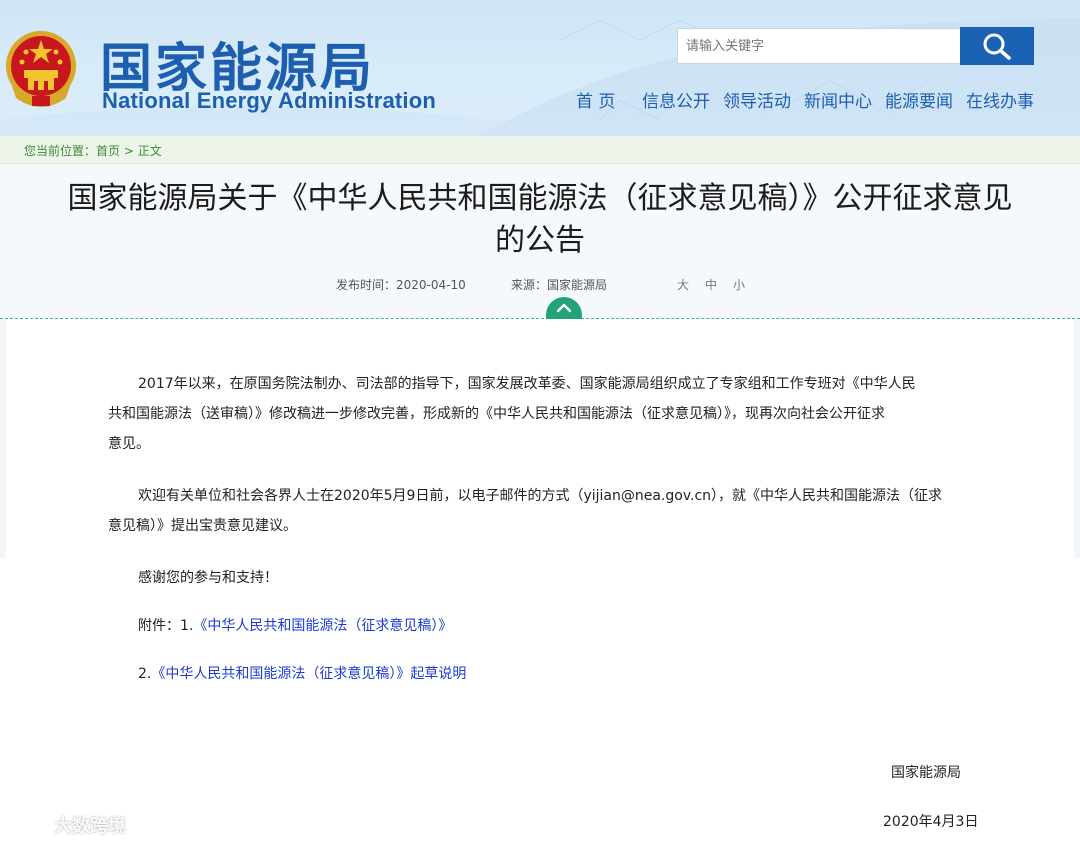 This screenshot has width=1080, height=845. What do you see at coordinates (30, 827) in the screenshot?
I see `watermark-logo` at bounding box center [30, 827].